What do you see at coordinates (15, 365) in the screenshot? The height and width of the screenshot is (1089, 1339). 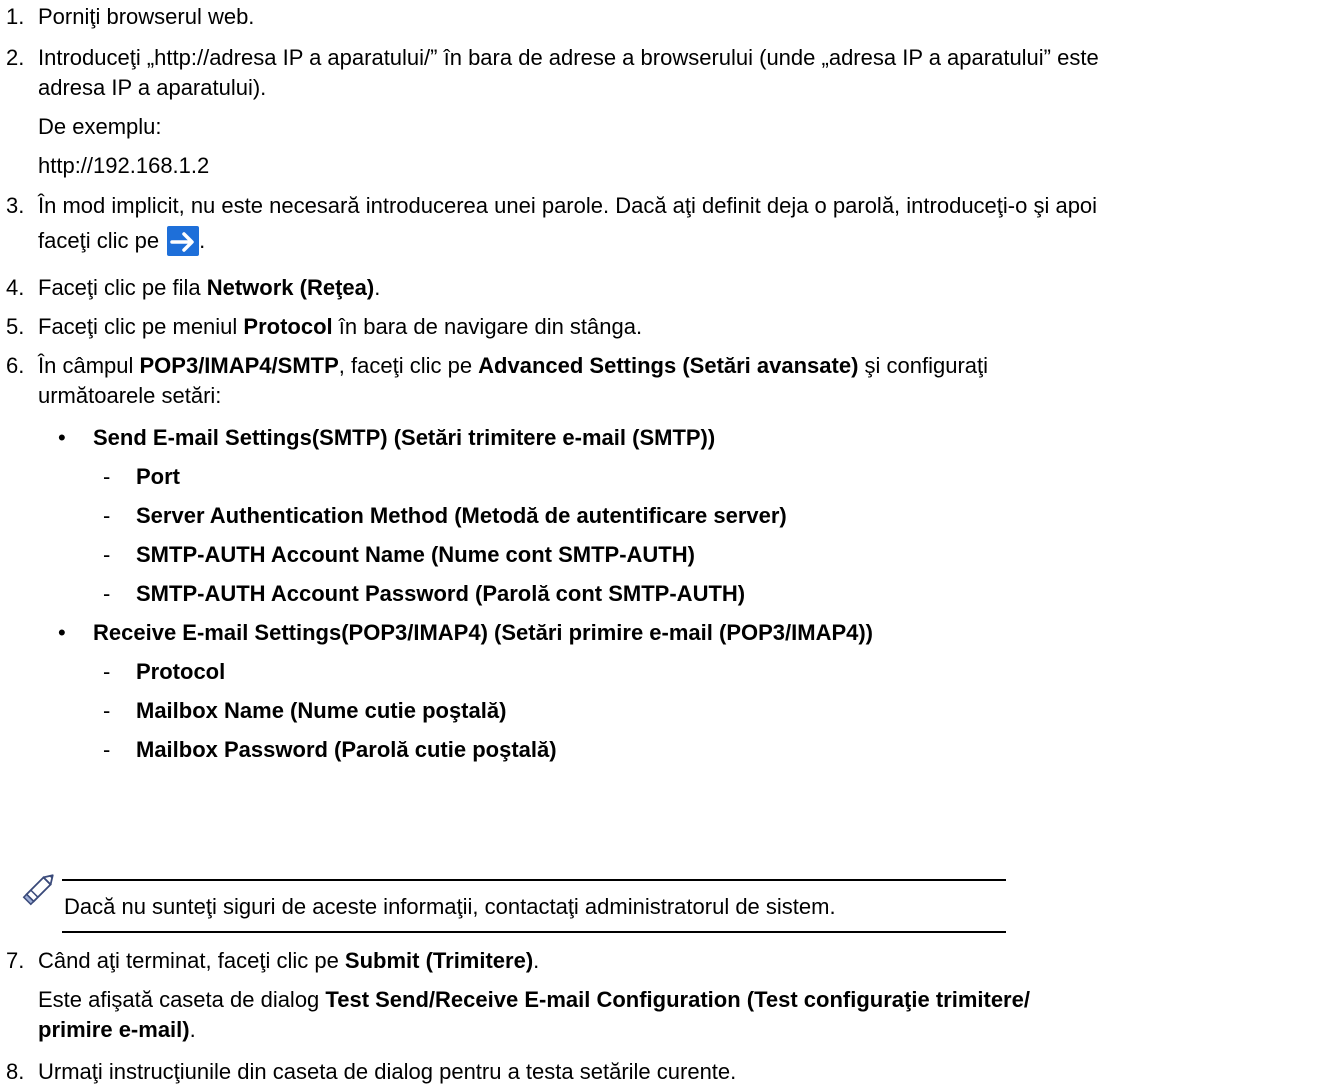 I see `step-number: 6.` at bounding box center [15, 365].